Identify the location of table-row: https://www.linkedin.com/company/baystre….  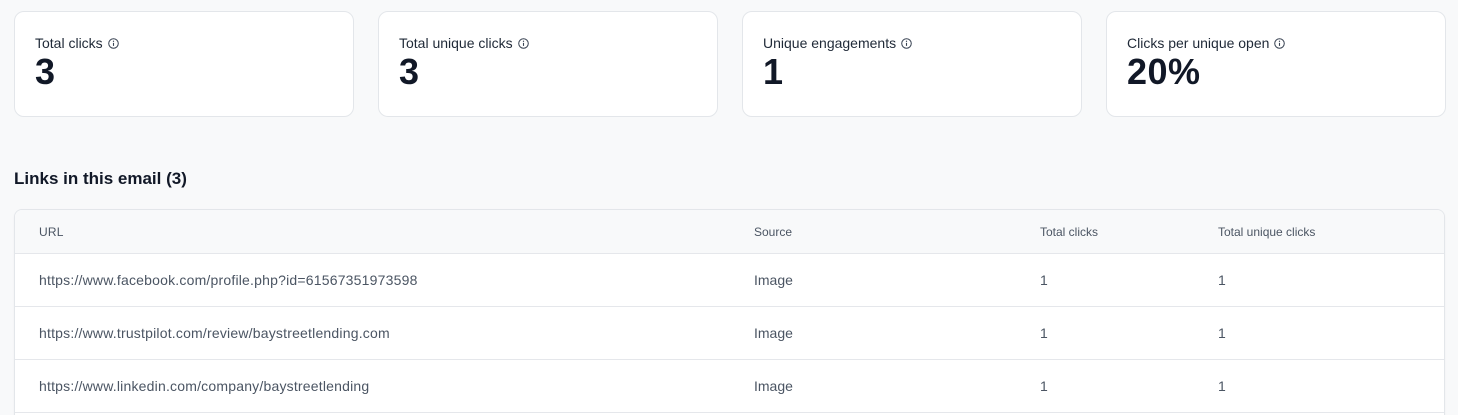
(729, 386).